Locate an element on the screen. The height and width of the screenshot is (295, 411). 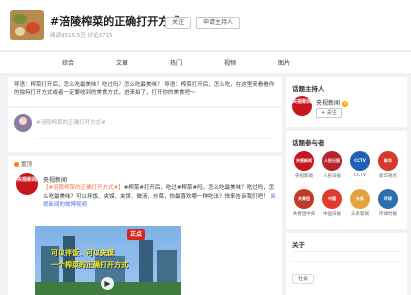
participant-avatar: 中国 is located at coordinates (332, 199).